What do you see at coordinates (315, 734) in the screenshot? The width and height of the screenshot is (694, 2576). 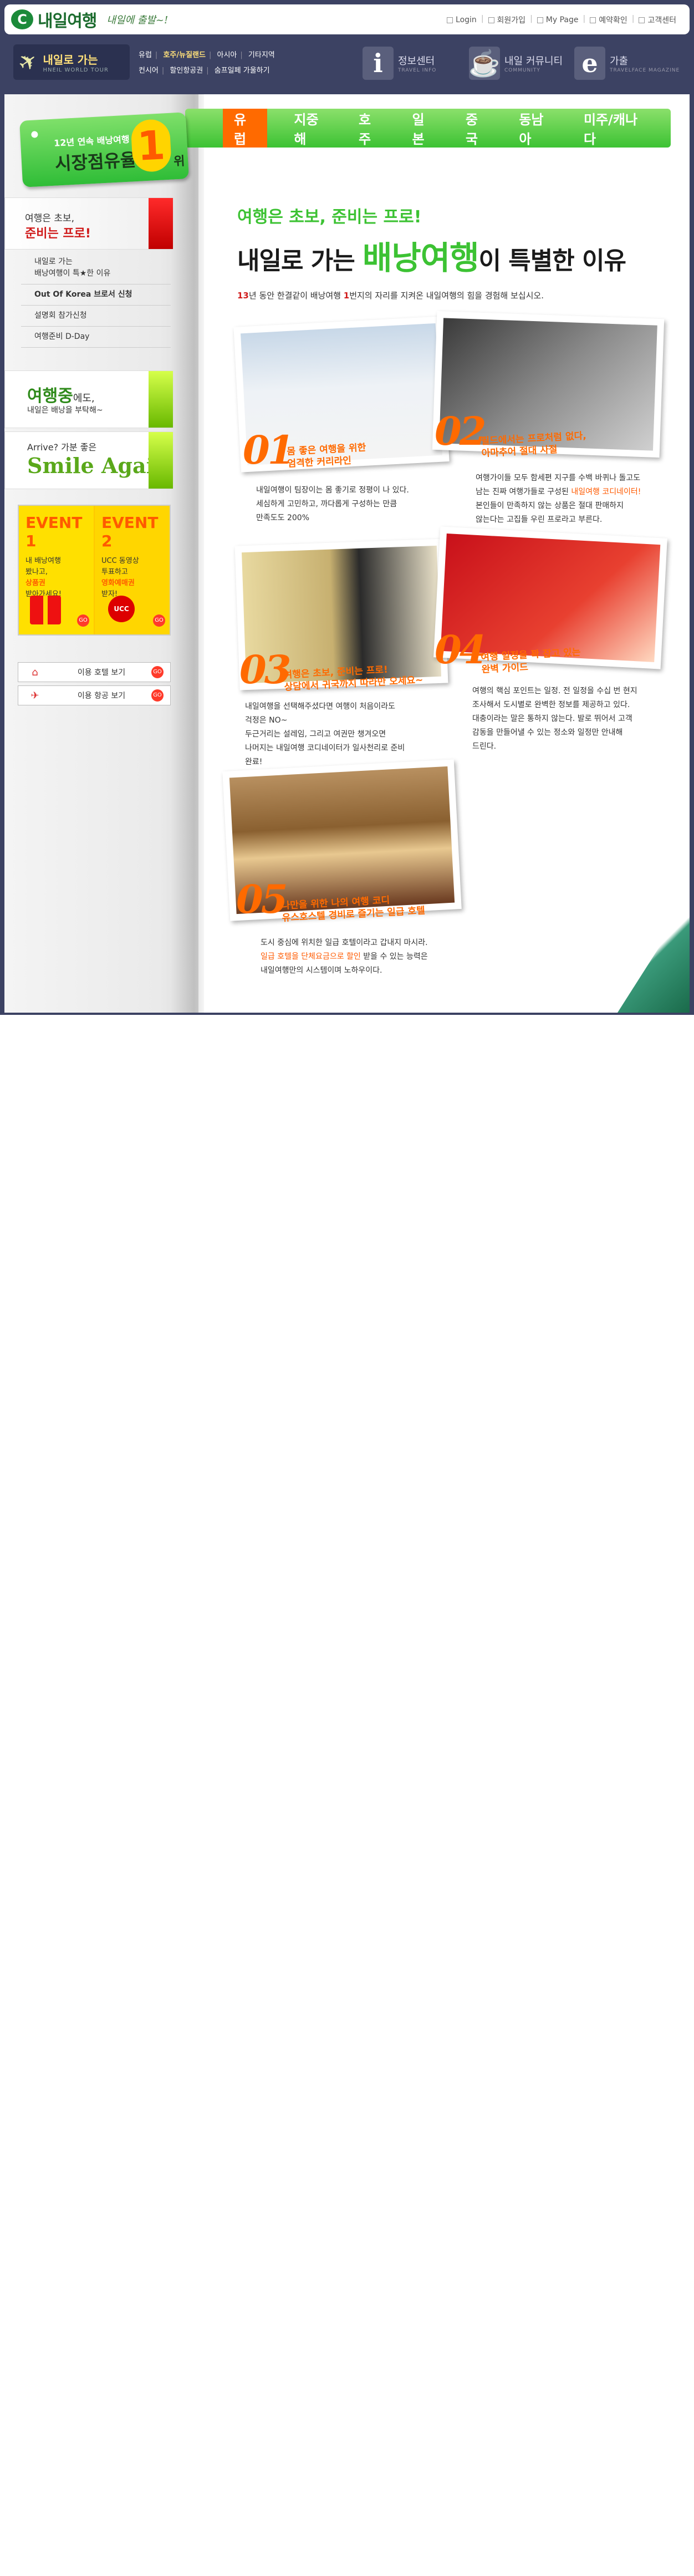 I see `desc-line: 두근거리는 설레임, 그리고 여권만 챙겨오면` at bounding box center [315, 734].